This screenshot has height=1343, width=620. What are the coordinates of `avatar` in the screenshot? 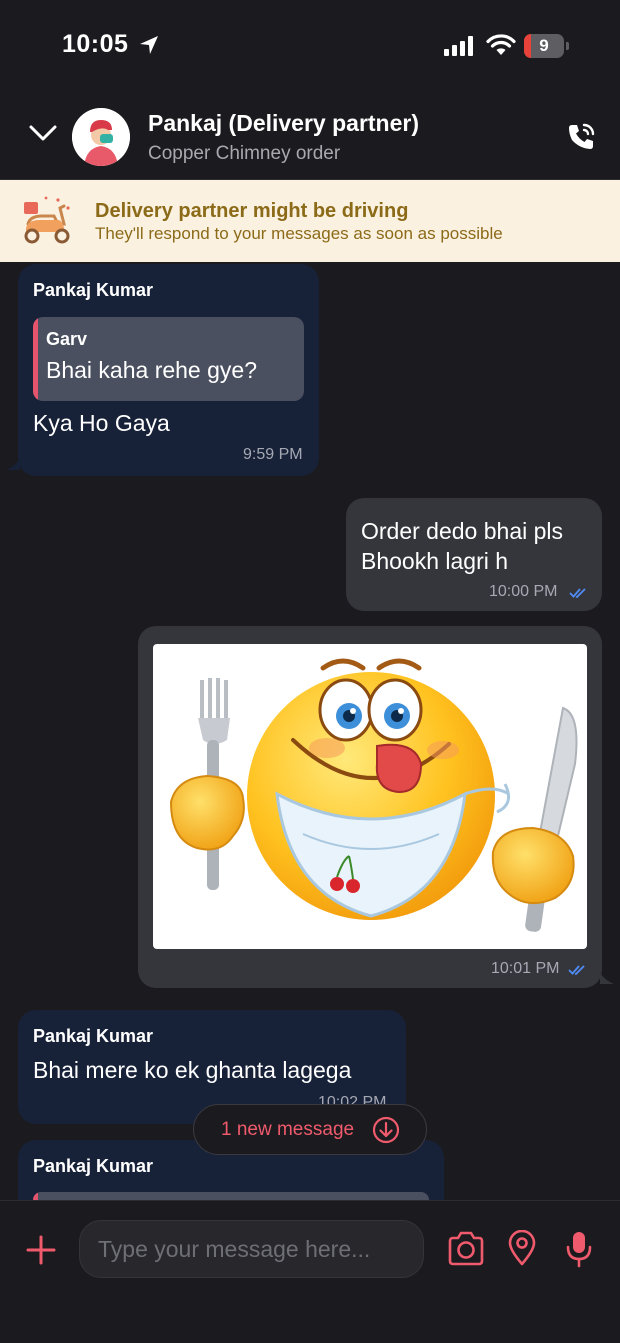 It's located at (101, 137).